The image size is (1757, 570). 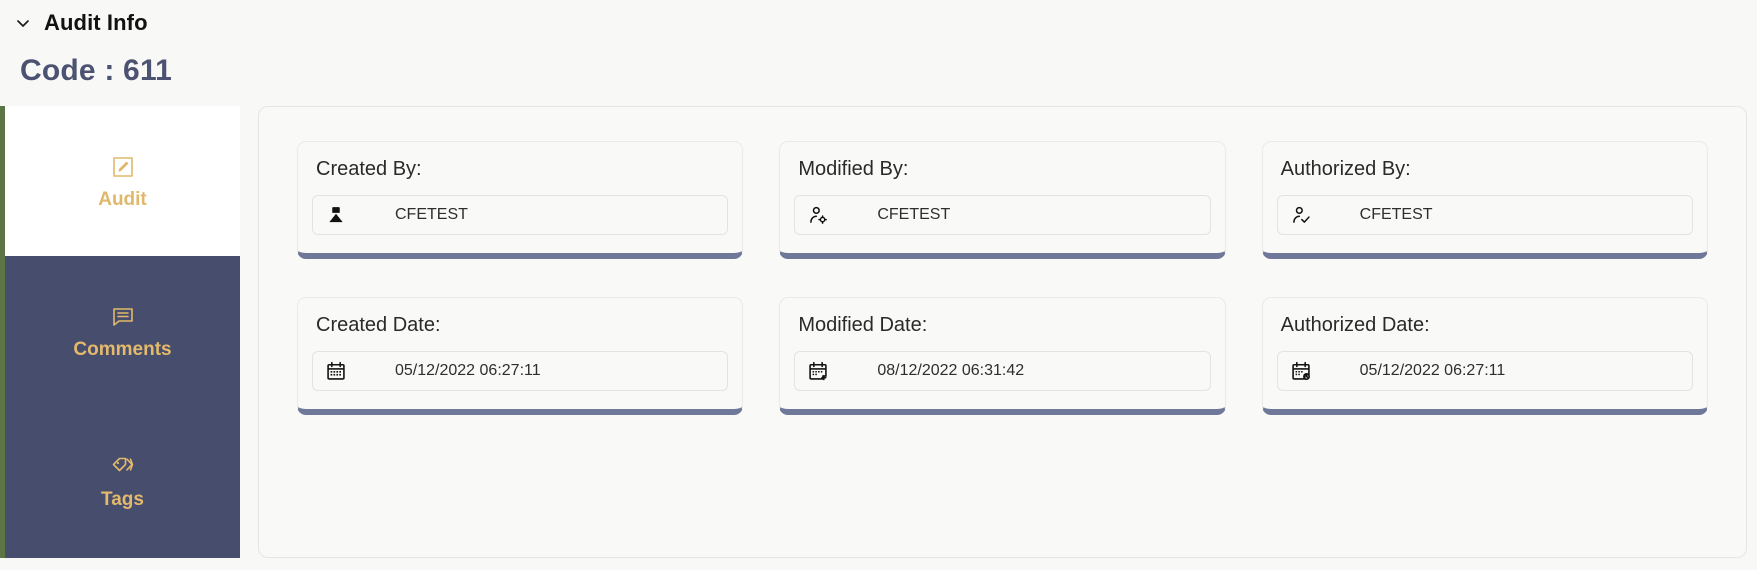 I want to click on user-filled-icon, so click(x=336, y=215).